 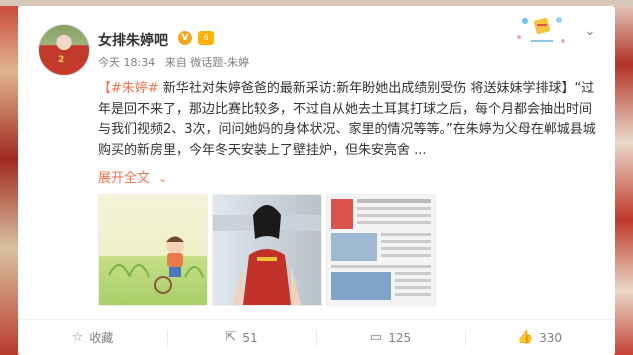 What do you see at coordinates (624, 177) in the screenshot?
I see `background-right` at bounding box center [624, 177].